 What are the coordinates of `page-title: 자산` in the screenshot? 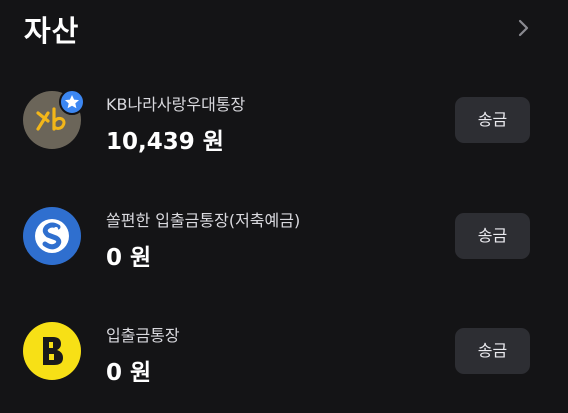 It's located at (52, 31).